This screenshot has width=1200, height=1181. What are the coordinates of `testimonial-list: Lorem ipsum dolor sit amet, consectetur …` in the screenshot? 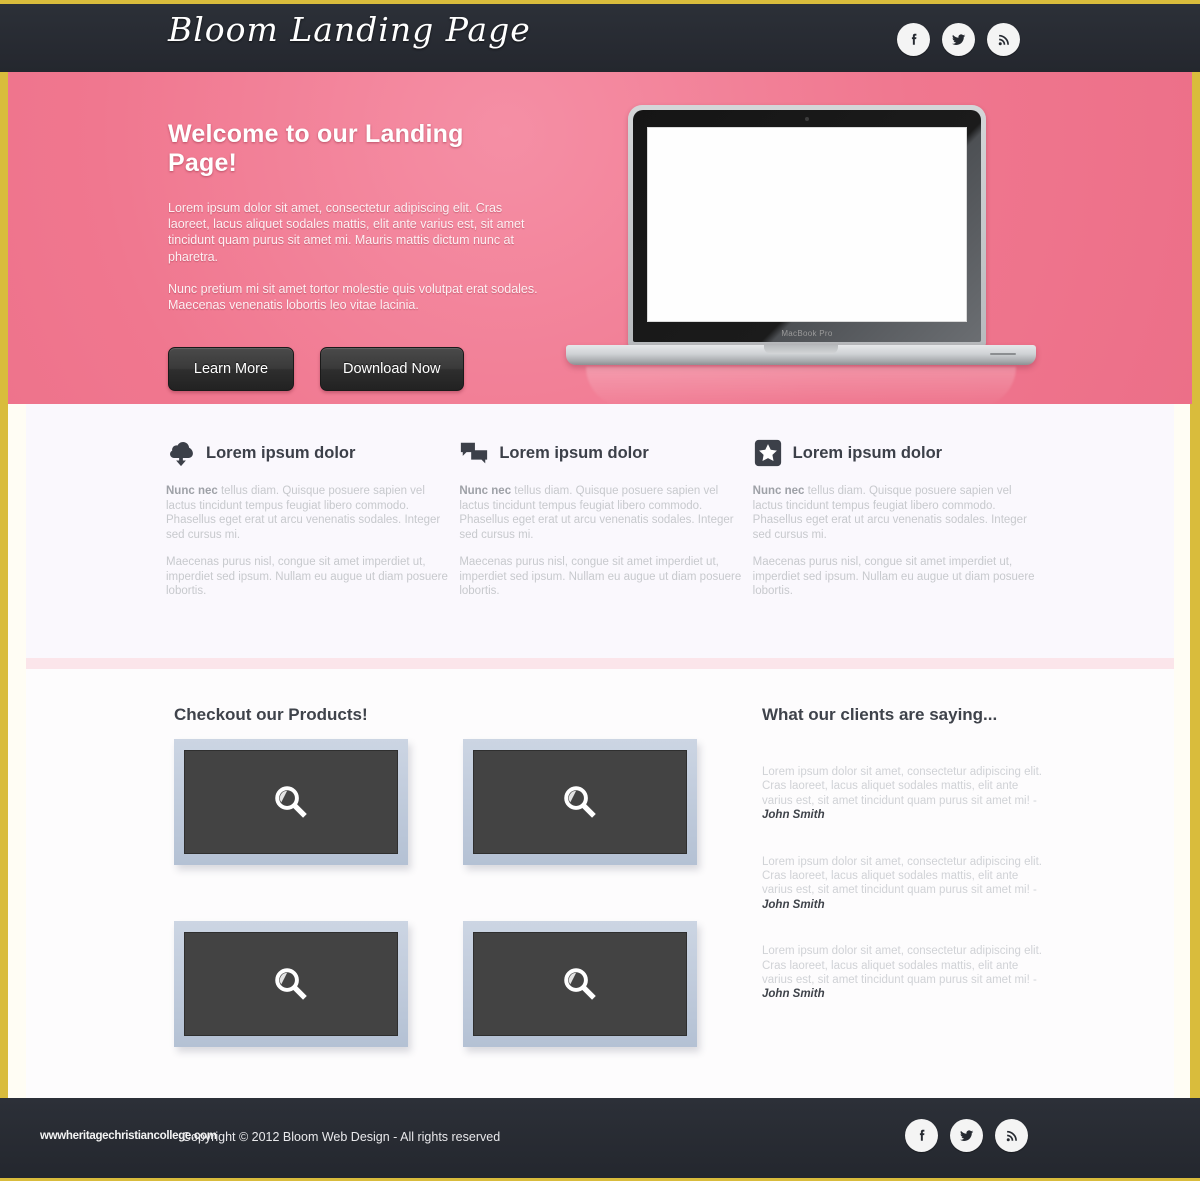 It's located at (902, 899).